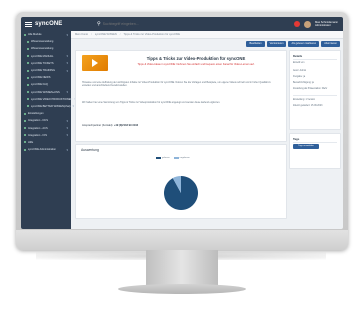  What do you see at coordinates (38, 121) in the screenshot?
I see `sidebar-item-label: Integration - DCS` at bounding box center [38, 121].